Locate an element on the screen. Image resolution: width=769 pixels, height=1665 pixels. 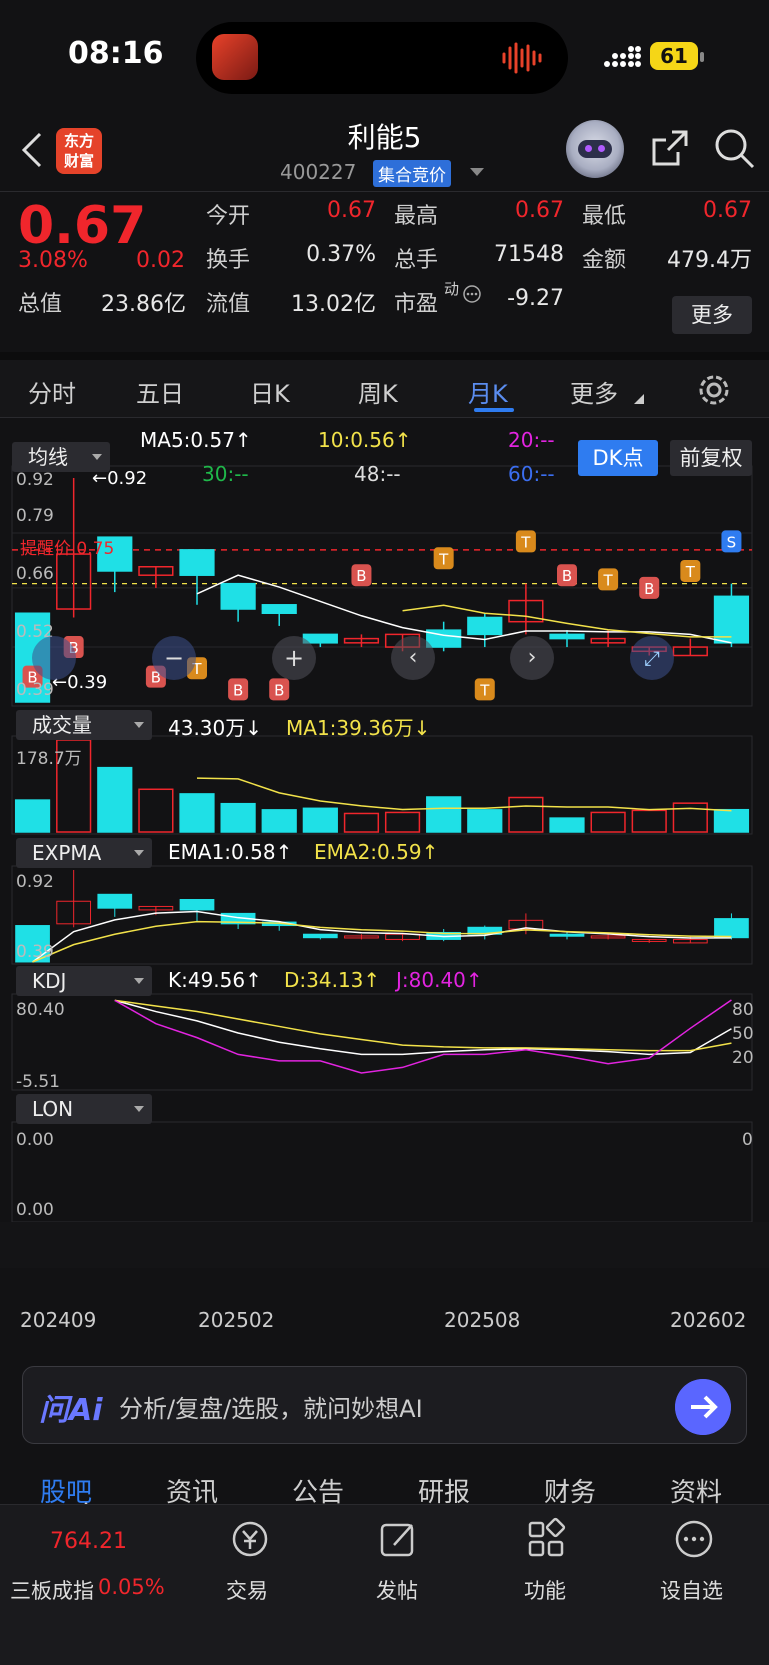
x-axis-label: 202508 is located at coordinates (482, 1320).